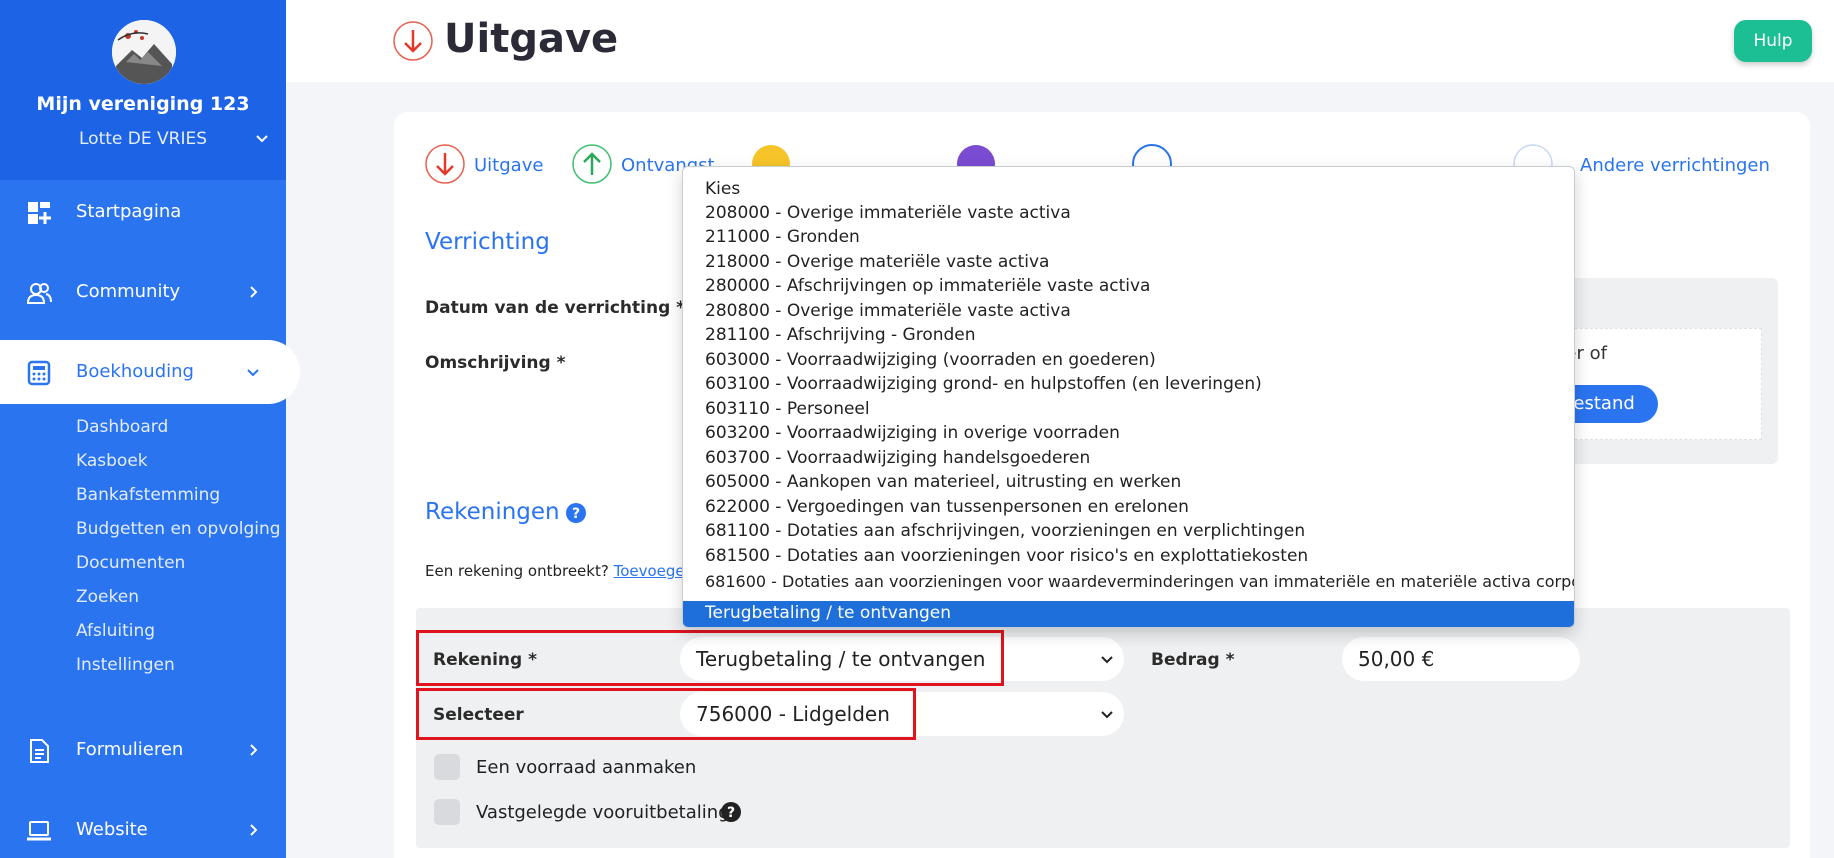  What do you see at coordinates (1461, 659) in the screenshot?
I see `bedrag-input: 50,00 €` at bounding box center [1461, 659].